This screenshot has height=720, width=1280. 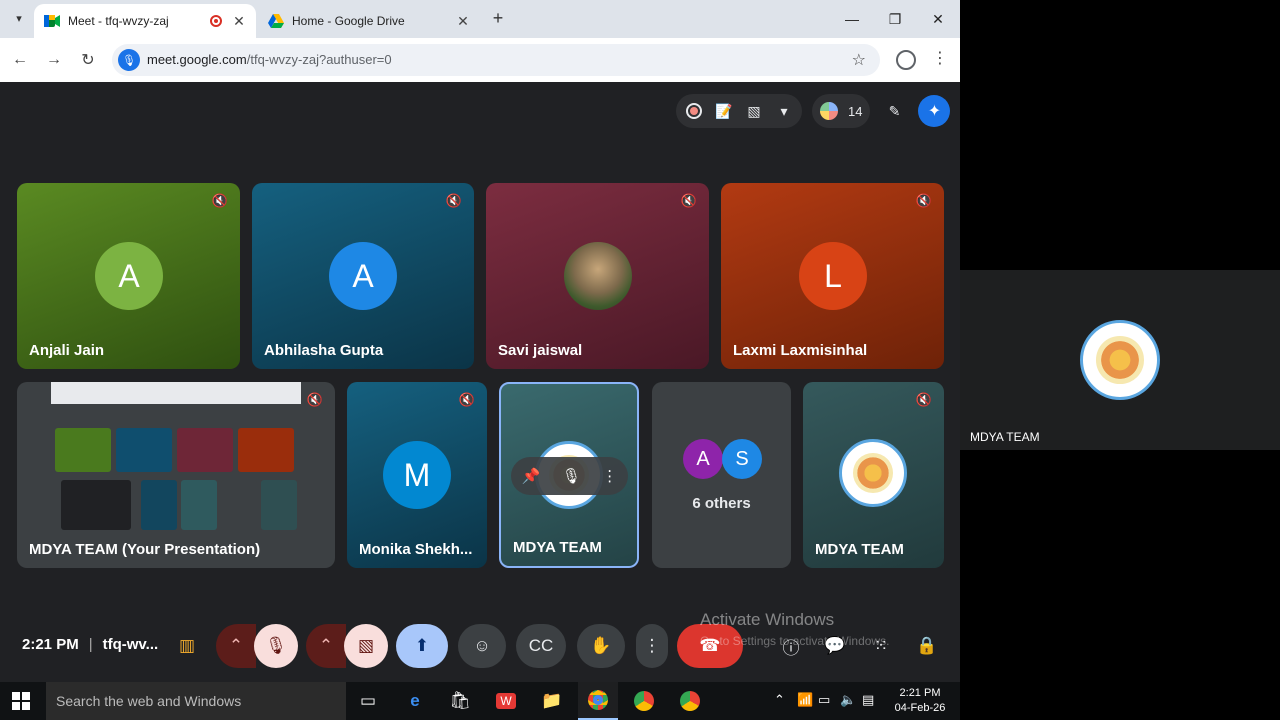 I want to click on more-options-icon: ⋮, so click(x=609, y=476).